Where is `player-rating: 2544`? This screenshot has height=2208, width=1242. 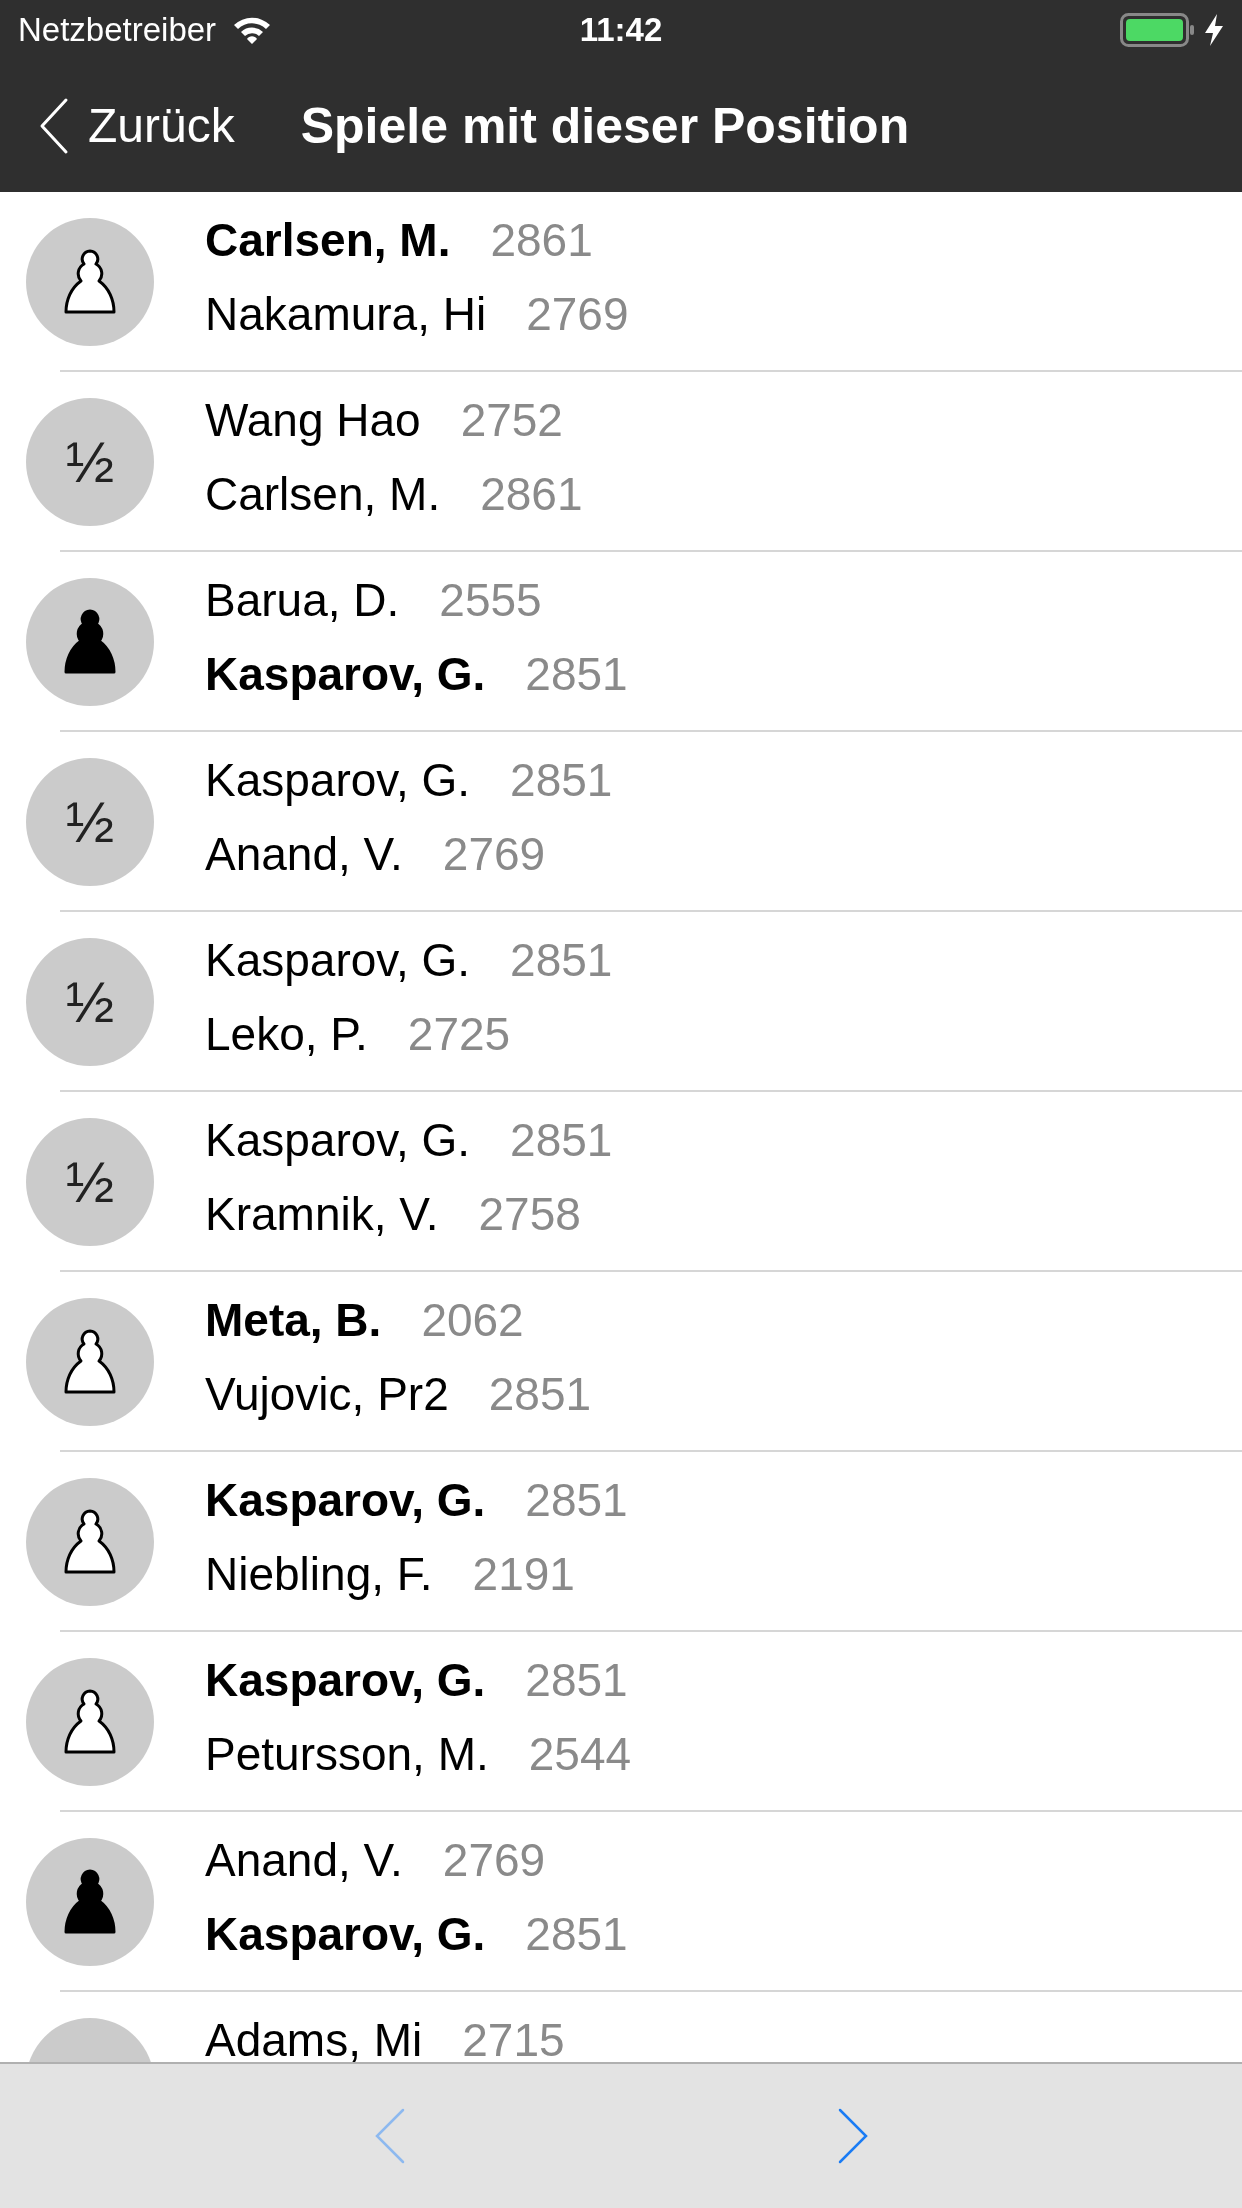 player-rating: 2544 is located at coordinates (580, 1754).